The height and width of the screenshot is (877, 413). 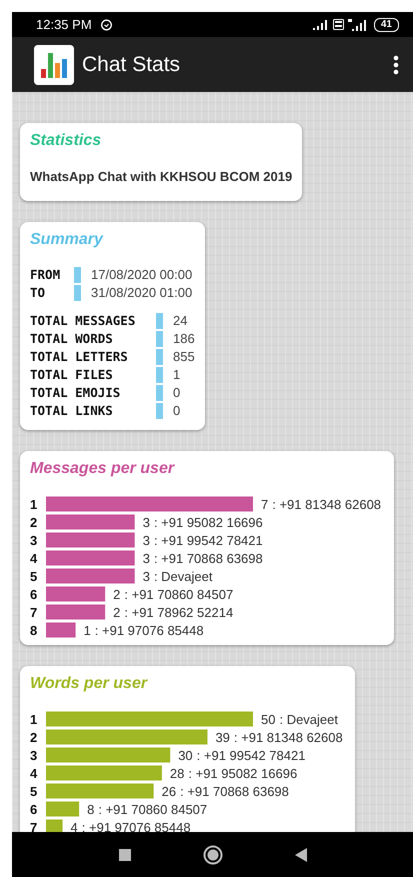 I want to click on summary-label: TOTAL LETTERS, so click(x=79, y=357).